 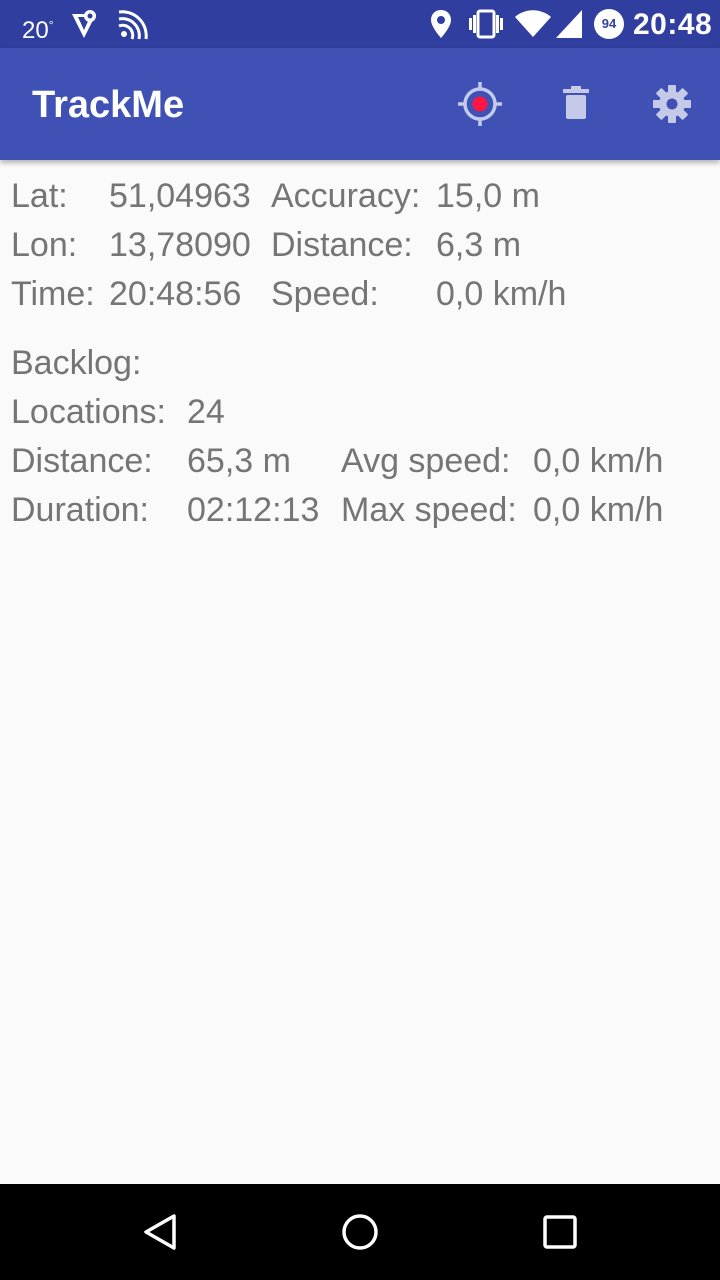 What do you see at coordinates (180, 245) in the screenshot?
I see `lon-value: 13,78090` at bounding box center [180, 245].